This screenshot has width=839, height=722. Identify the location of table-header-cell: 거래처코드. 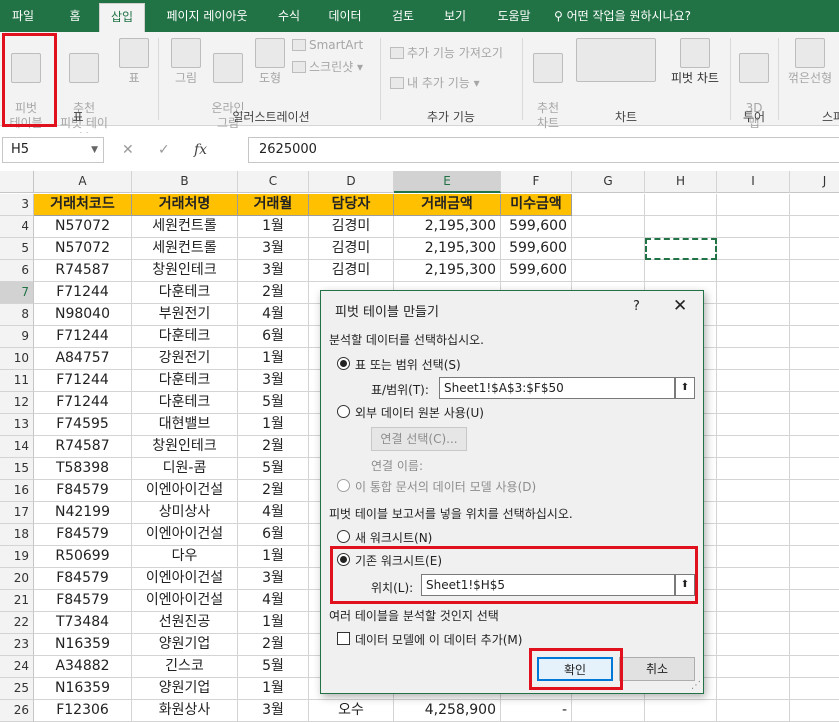
(83, 205).